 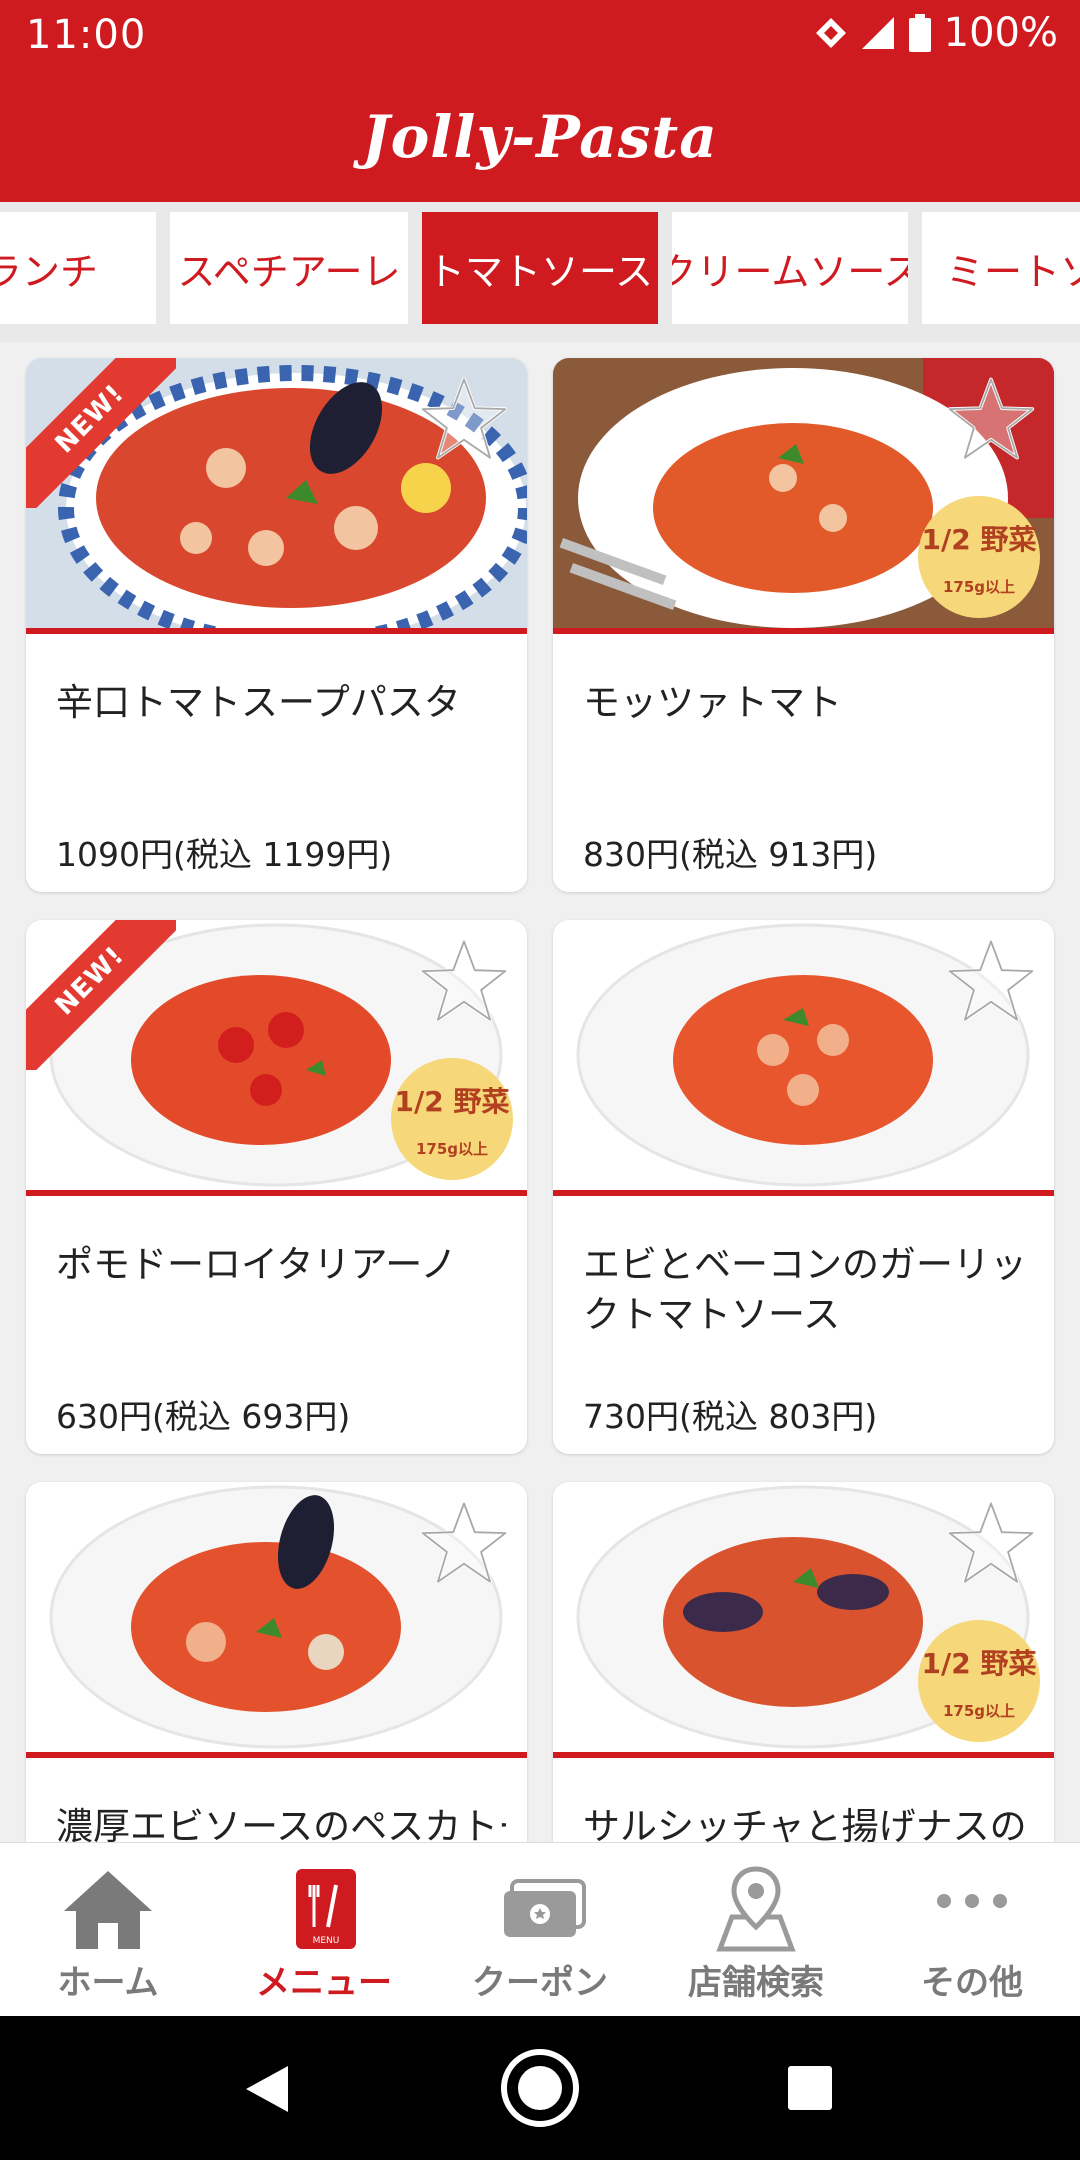 I want to click on nav-label: クーポン, so click(x=540, y=1983).